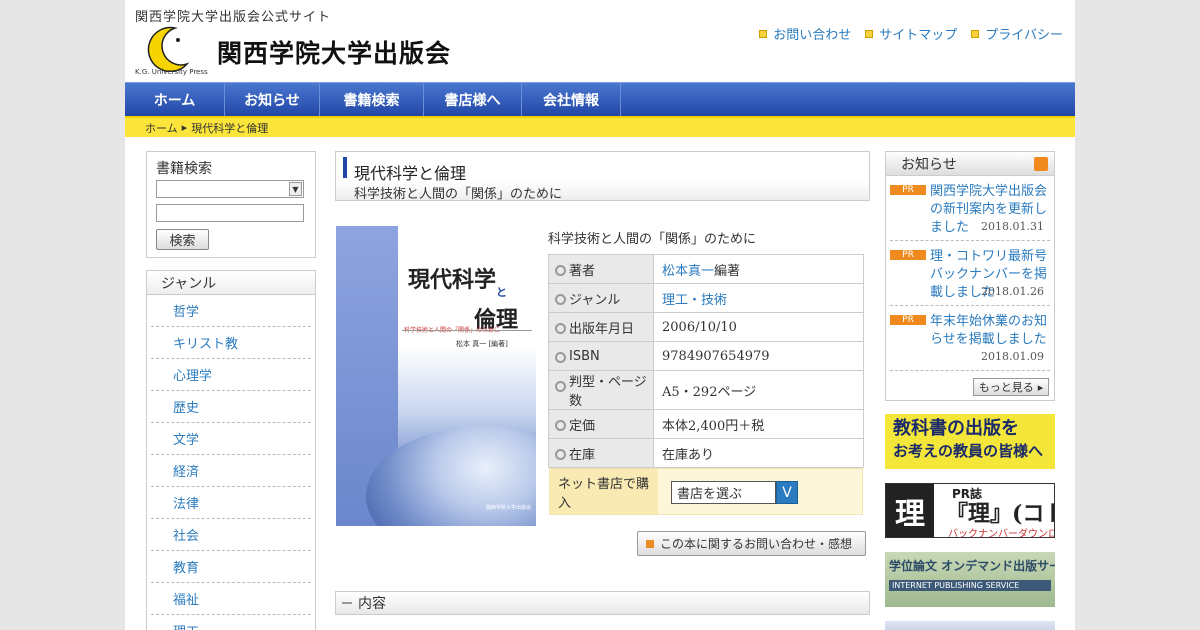  Describe the element at coordinates (688, 271) in the screenshot. I see `author-link: 松本真一` at that location.